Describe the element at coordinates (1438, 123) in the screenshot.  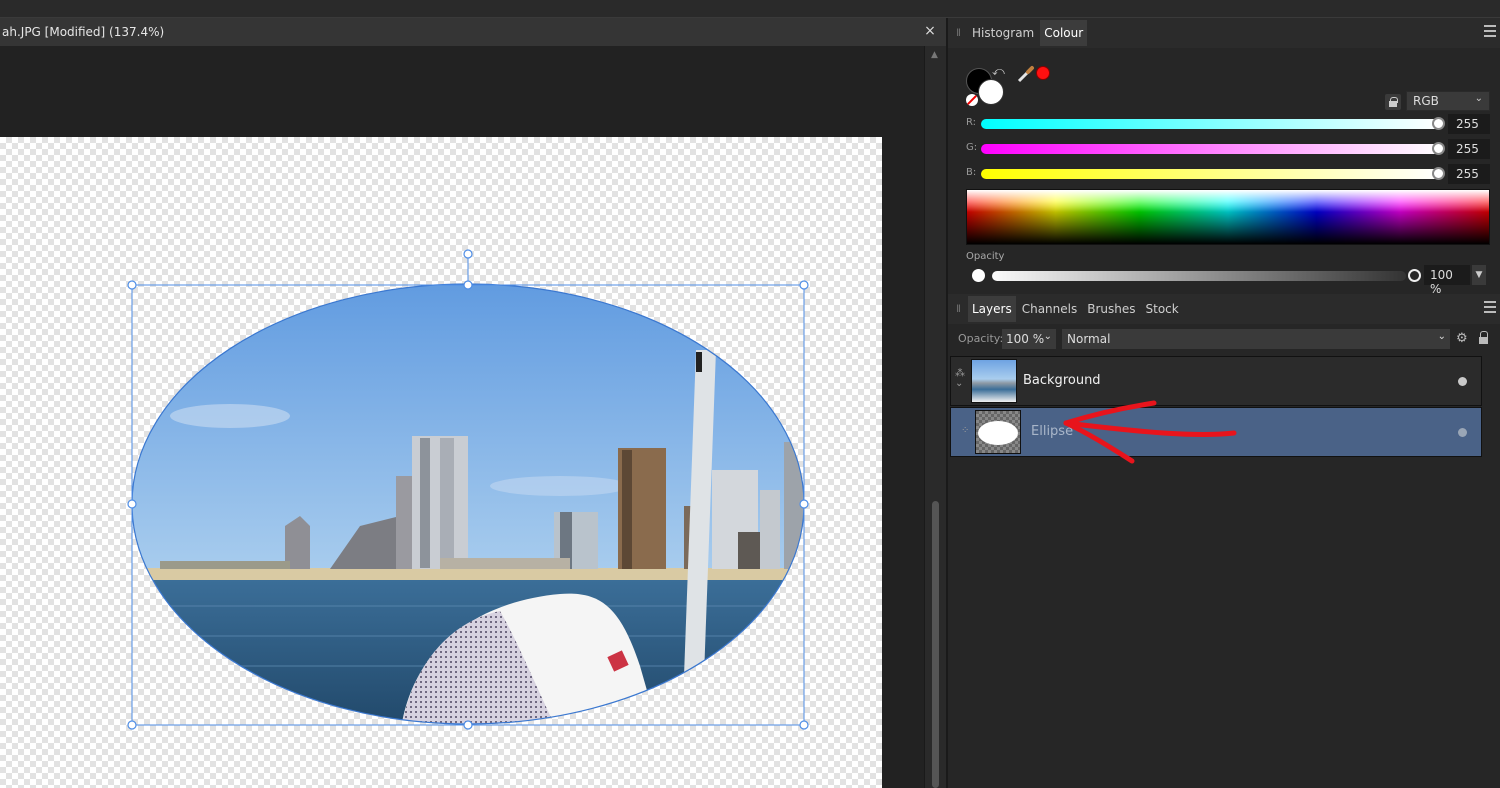
I see `red-slider-thumb` at that location.